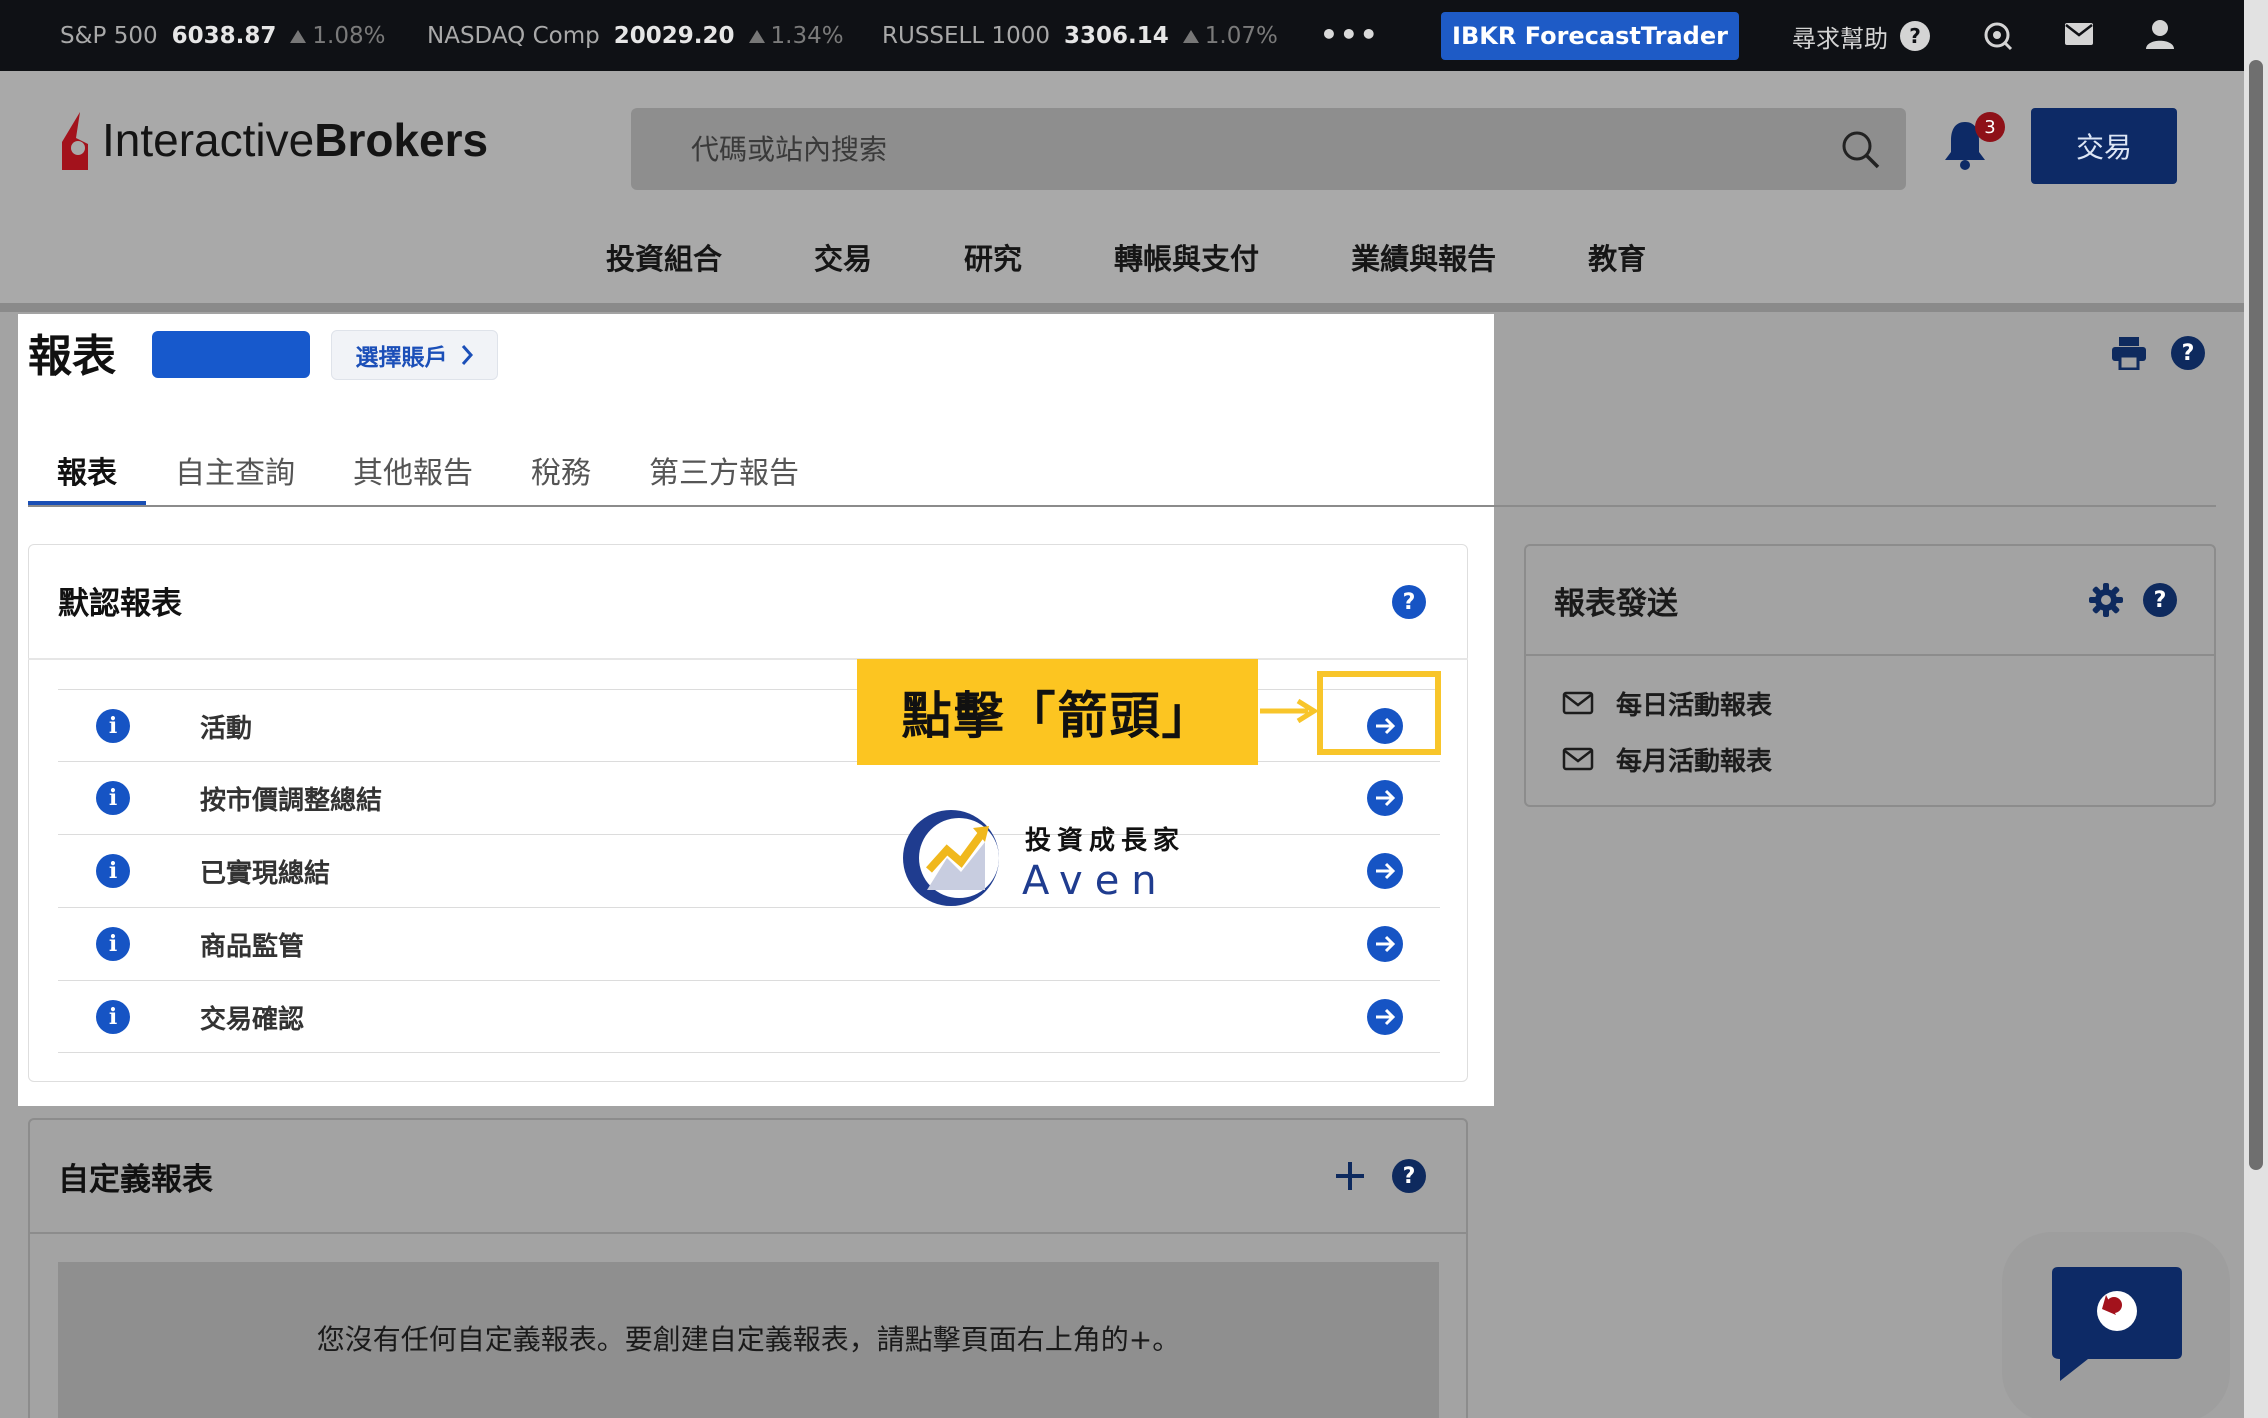  What do you see at coordinates (2256, 615) in the screenshot?
I see `scrollbar-thumb` at bounding box center [2256, 615].